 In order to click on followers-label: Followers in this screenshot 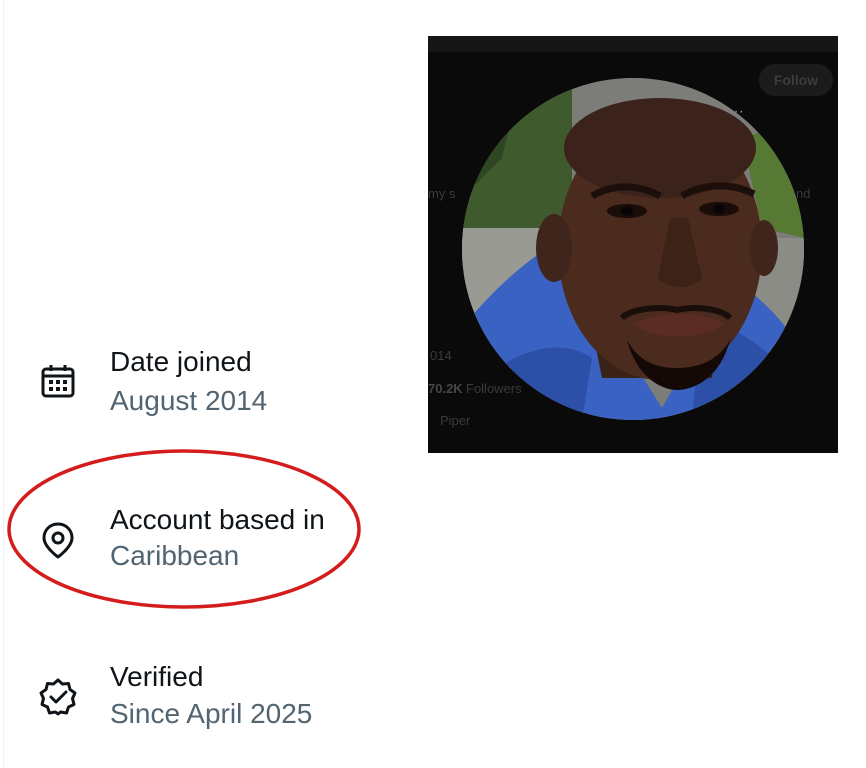, I will do `click(494, 388)`.